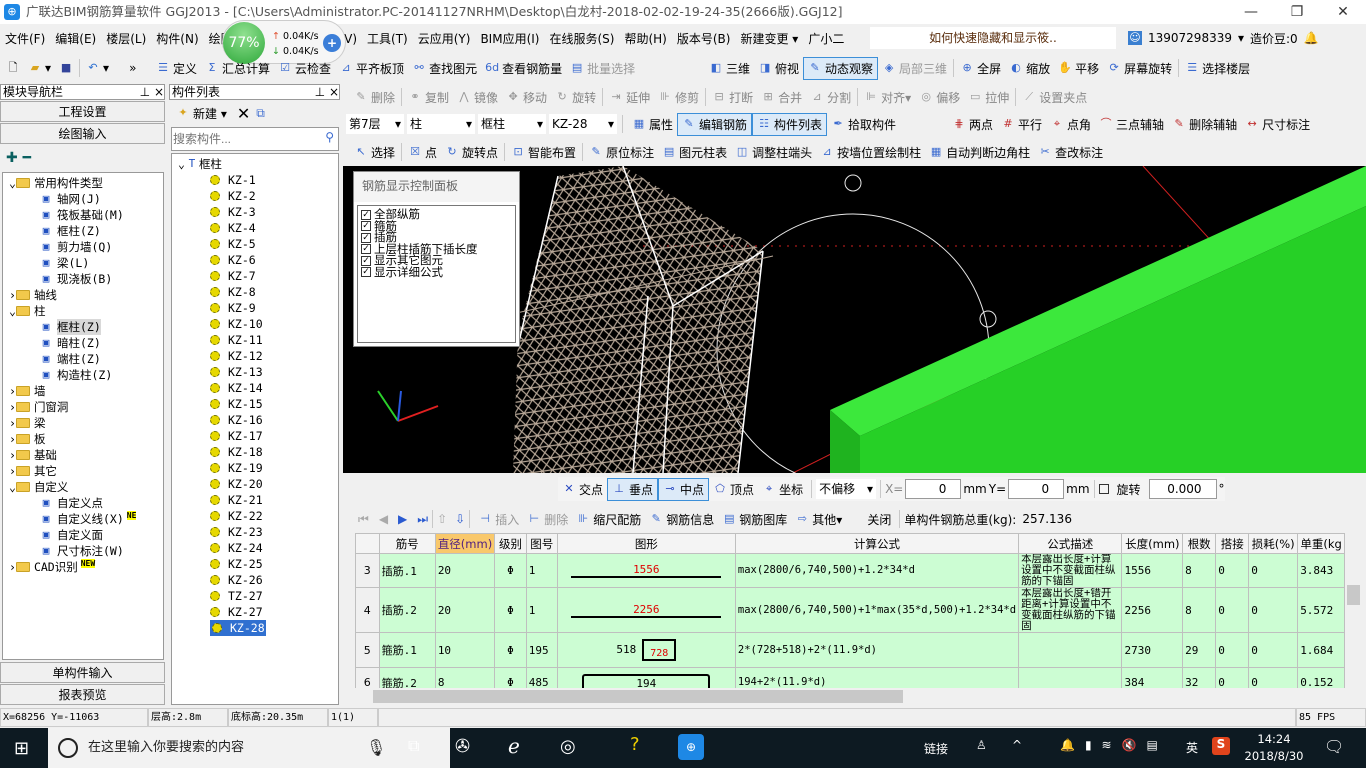  I want to click on column-header: 搭接, so click(1232, 543).